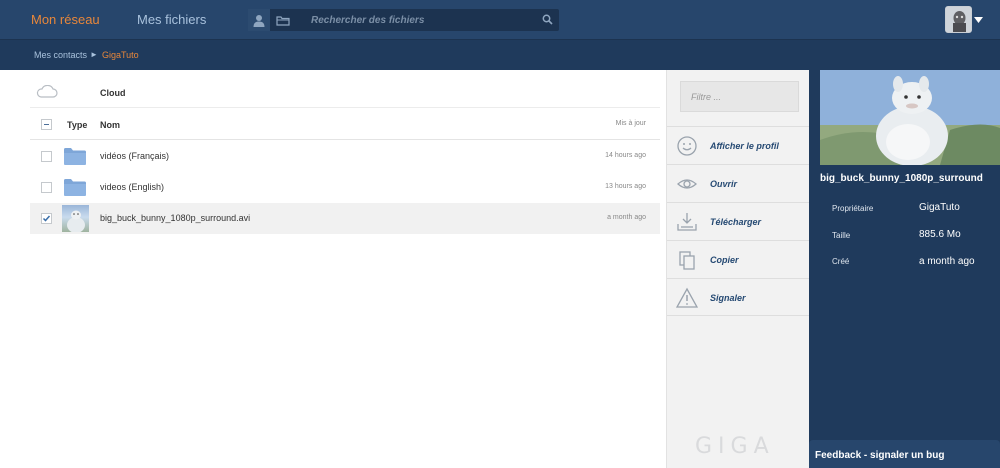 Image resolution: width=1000 pixels, height=468 pixels. I want to click on meta-key-proprietaire: Propriétaire, so click(853, 208).